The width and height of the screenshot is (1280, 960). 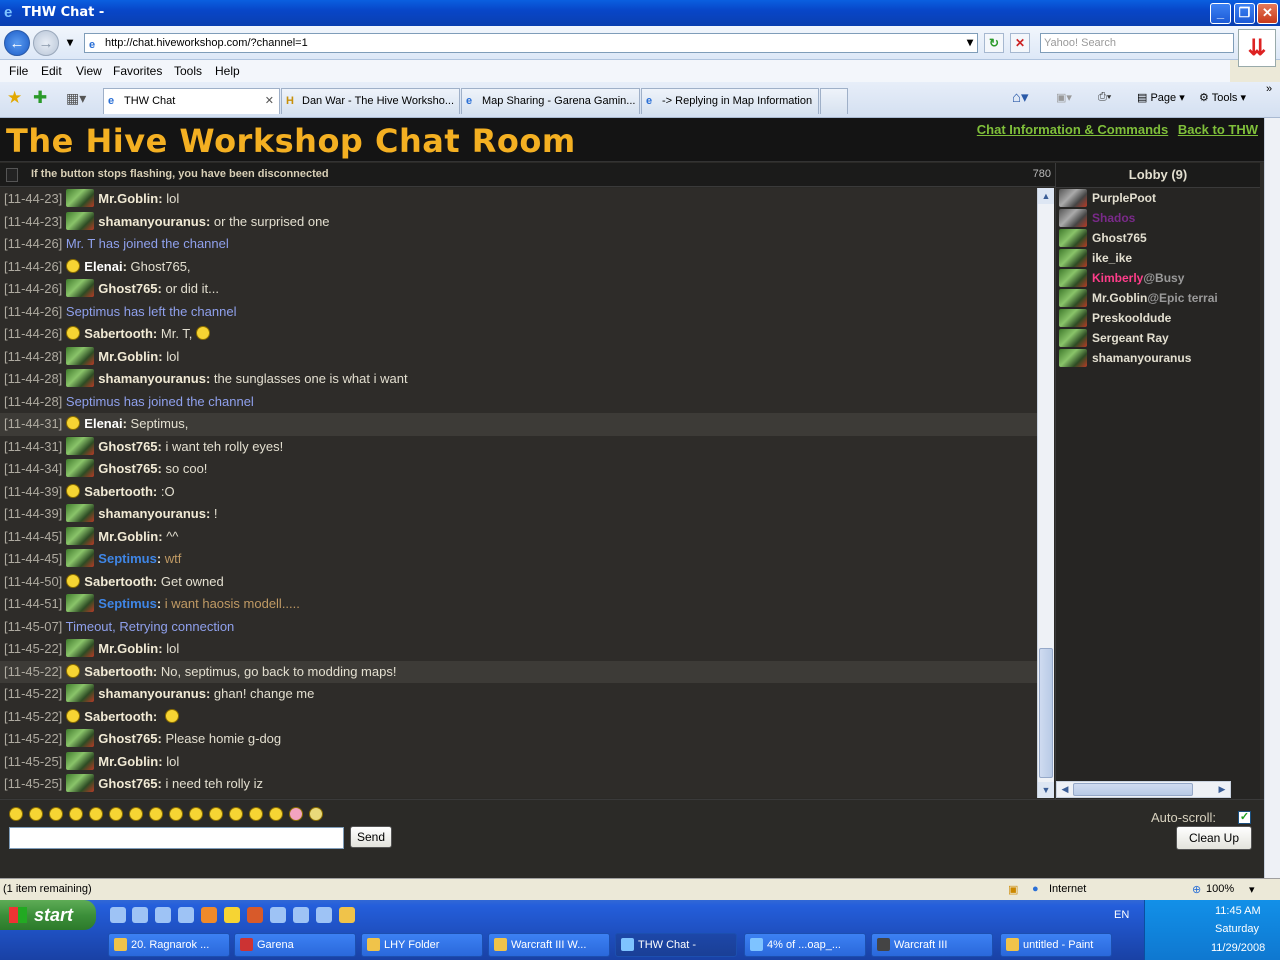 I want to click on history-dropdown-icon: ▾, so click(x=70, y=43).